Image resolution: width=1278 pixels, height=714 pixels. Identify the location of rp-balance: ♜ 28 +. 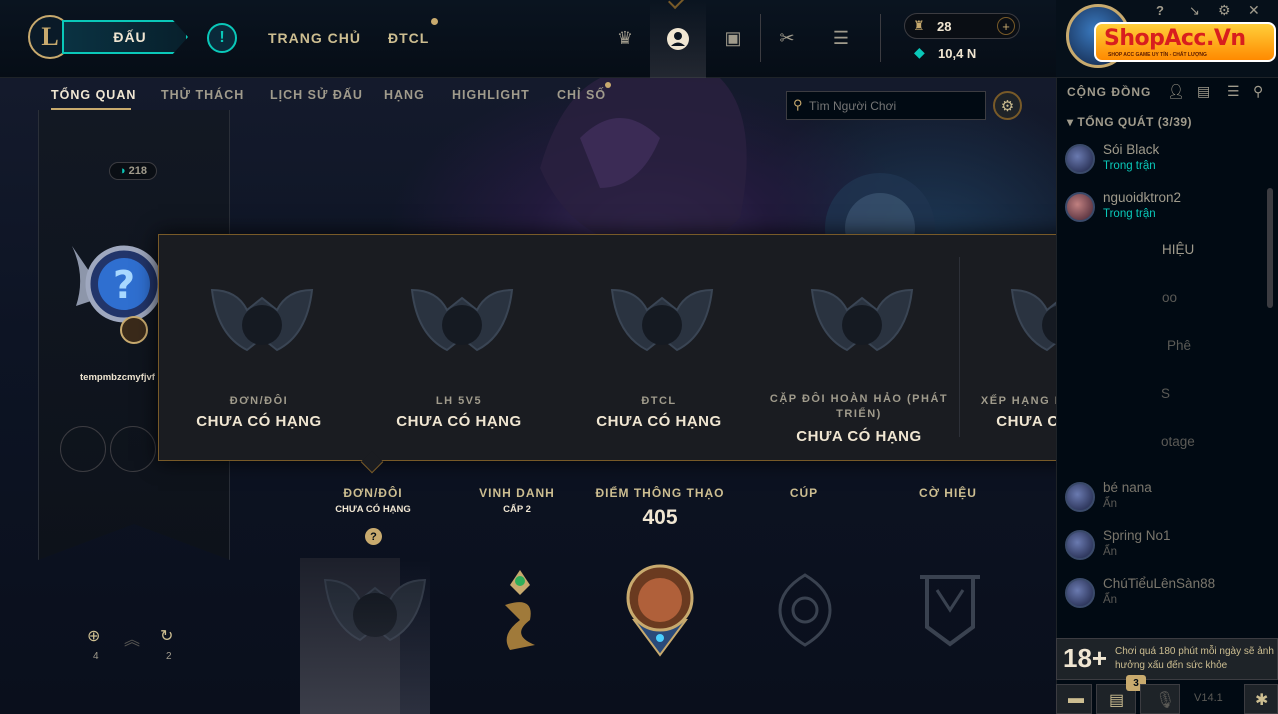
(962, 26).